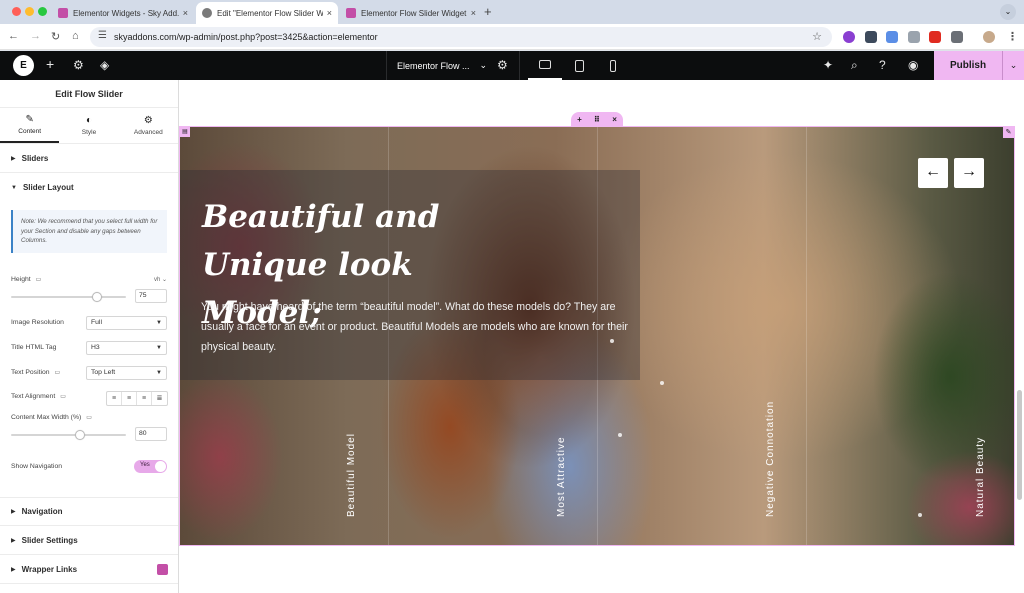 This screenshot has height=593, width=1024. What do you see at coordinates (42, 11) in the screenshot?
I see `zoom-window-button` at bounding box center [42, 11].